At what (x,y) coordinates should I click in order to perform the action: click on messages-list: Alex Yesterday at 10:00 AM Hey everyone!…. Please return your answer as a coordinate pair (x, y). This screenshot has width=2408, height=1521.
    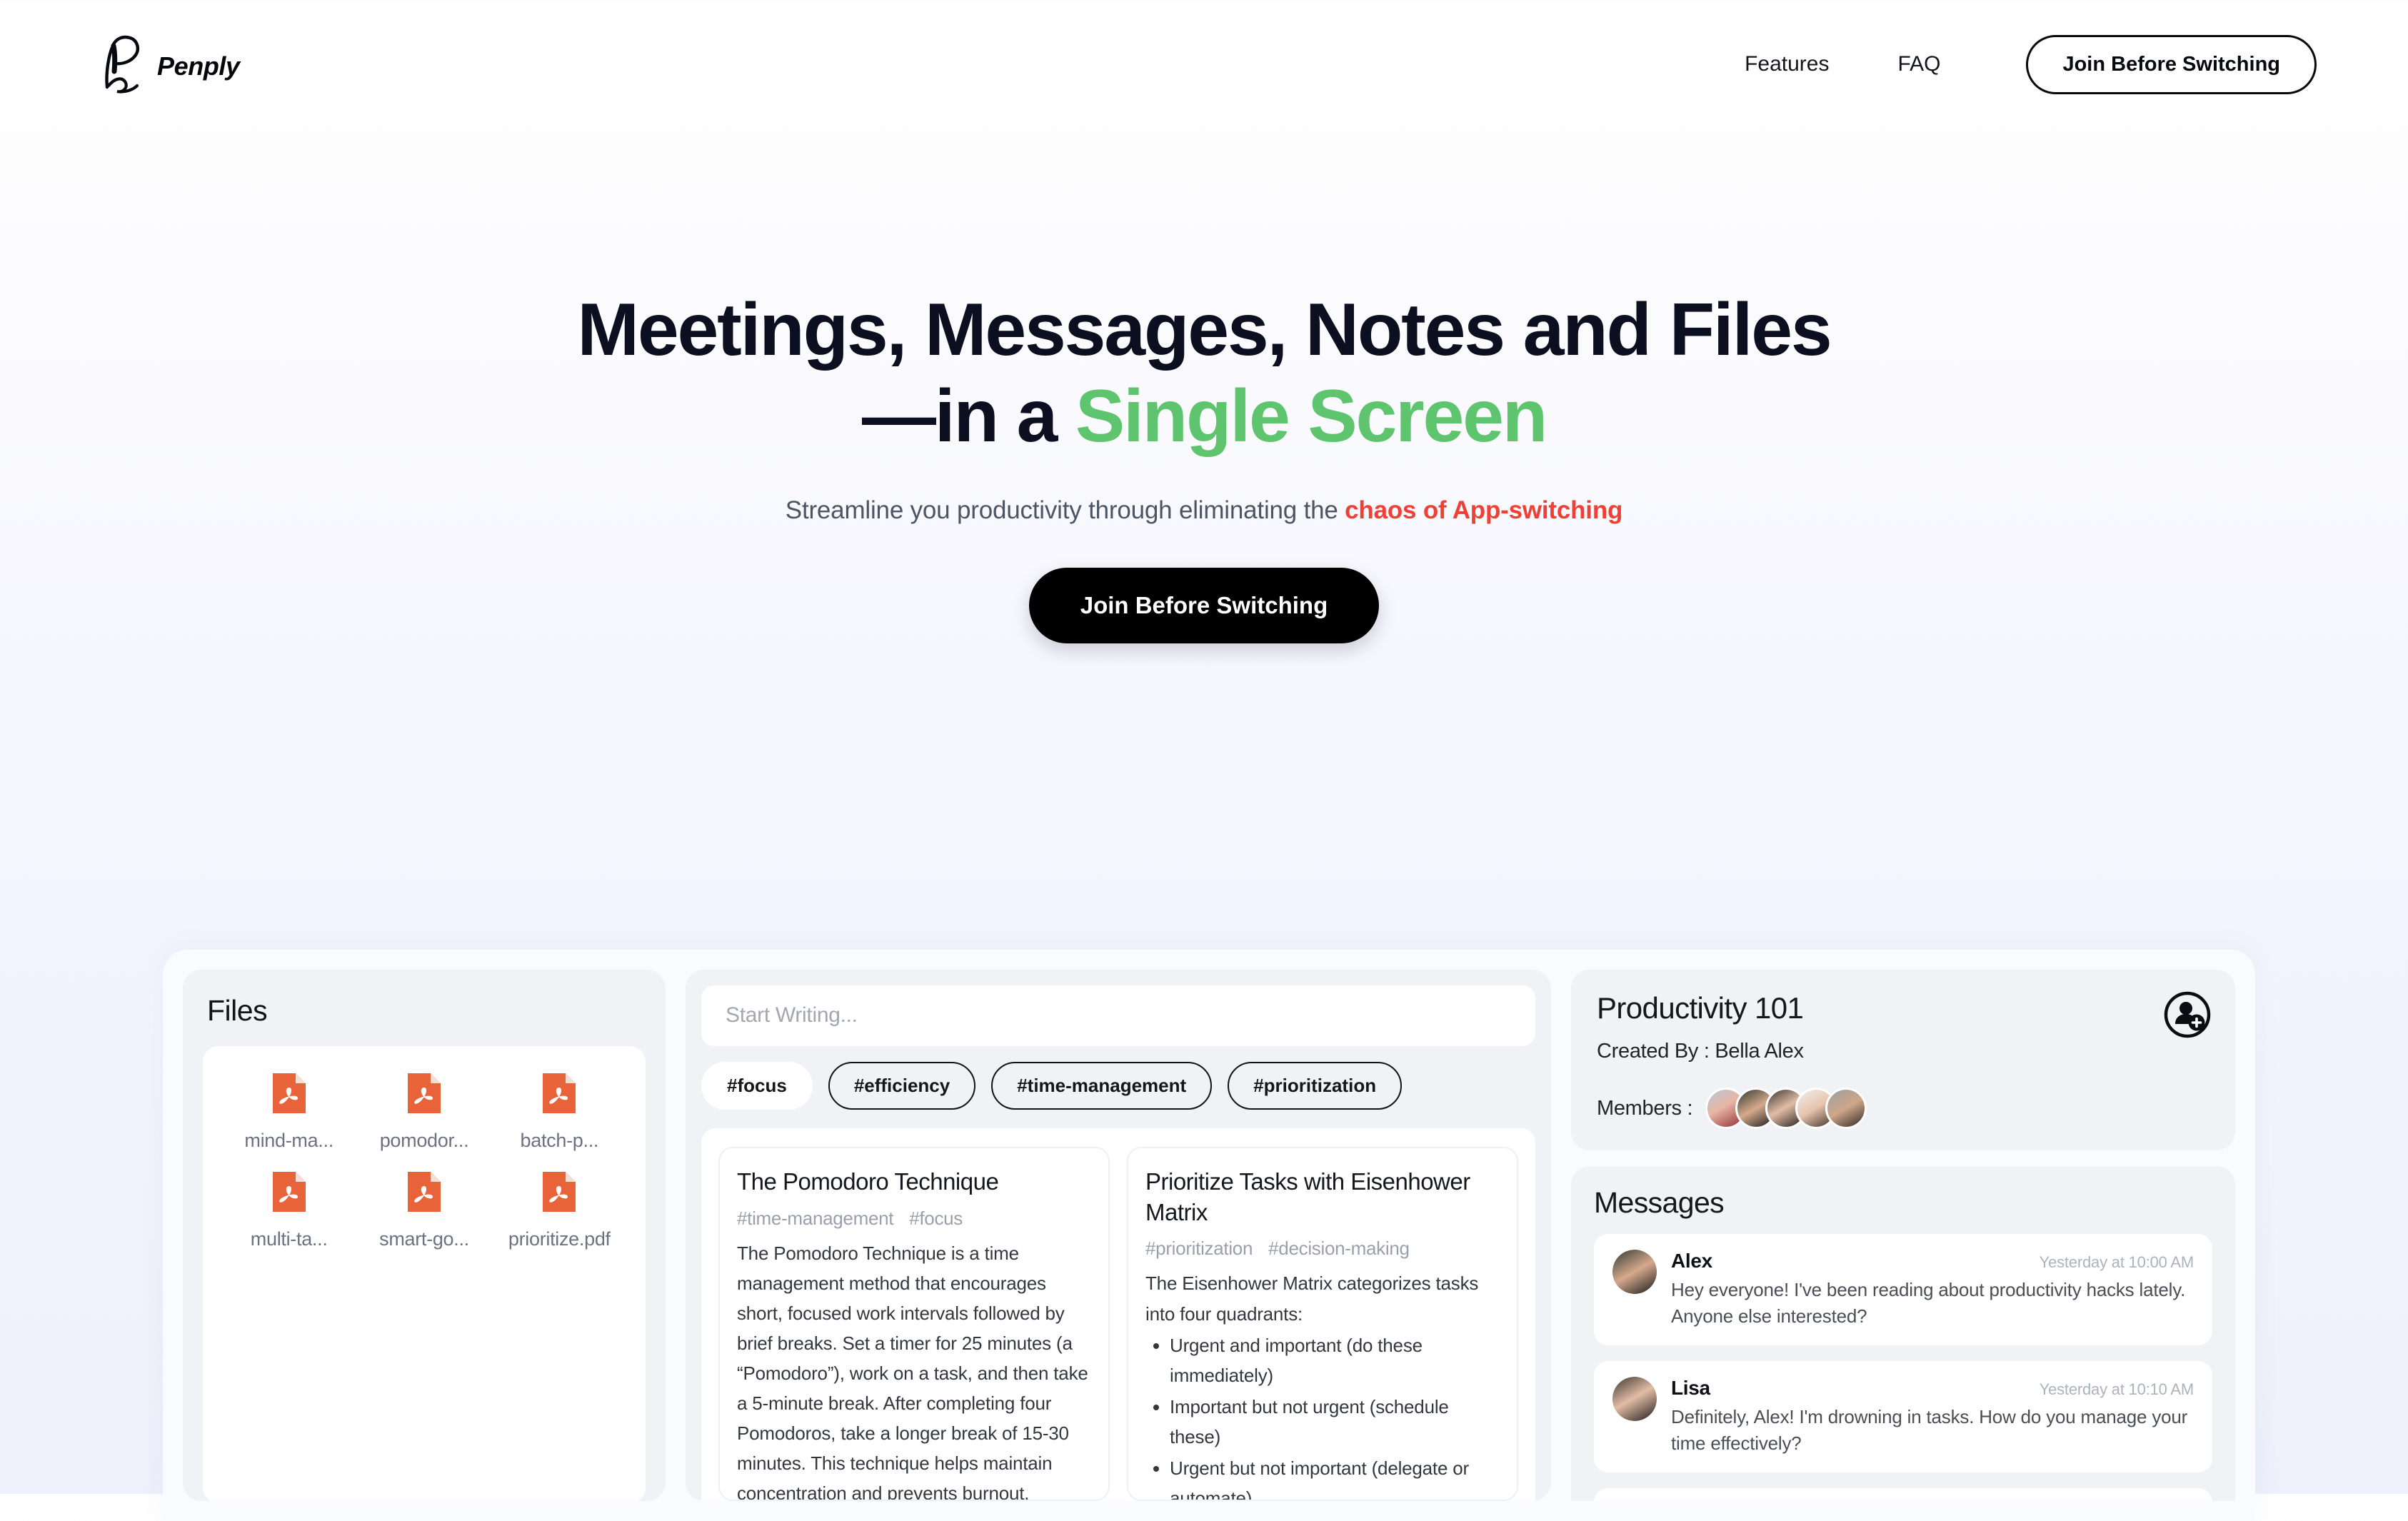
    Looking at the image, I should click on (1903, 1367).